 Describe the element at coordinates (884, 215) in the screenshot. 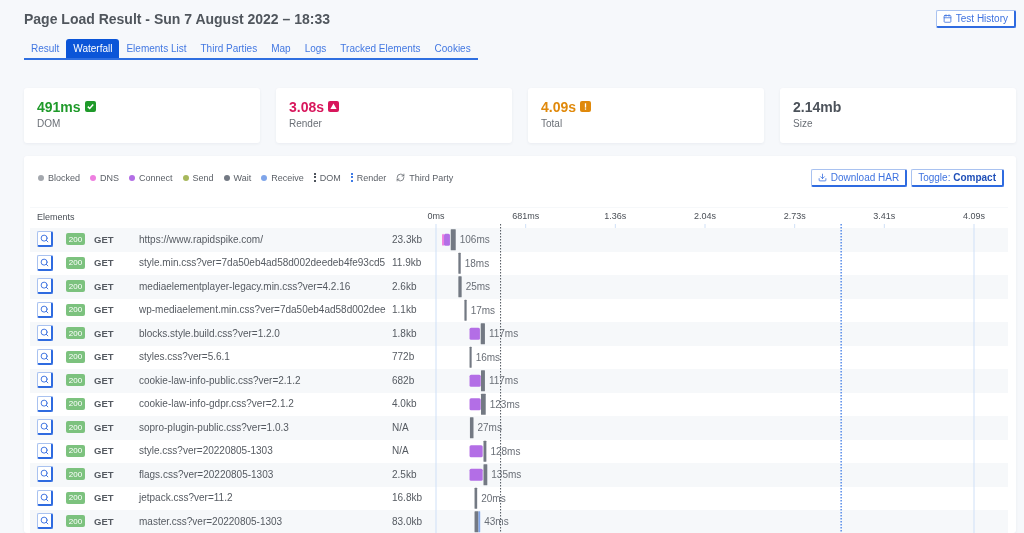

I see `axis-tick-label: 3.41s` at that location.